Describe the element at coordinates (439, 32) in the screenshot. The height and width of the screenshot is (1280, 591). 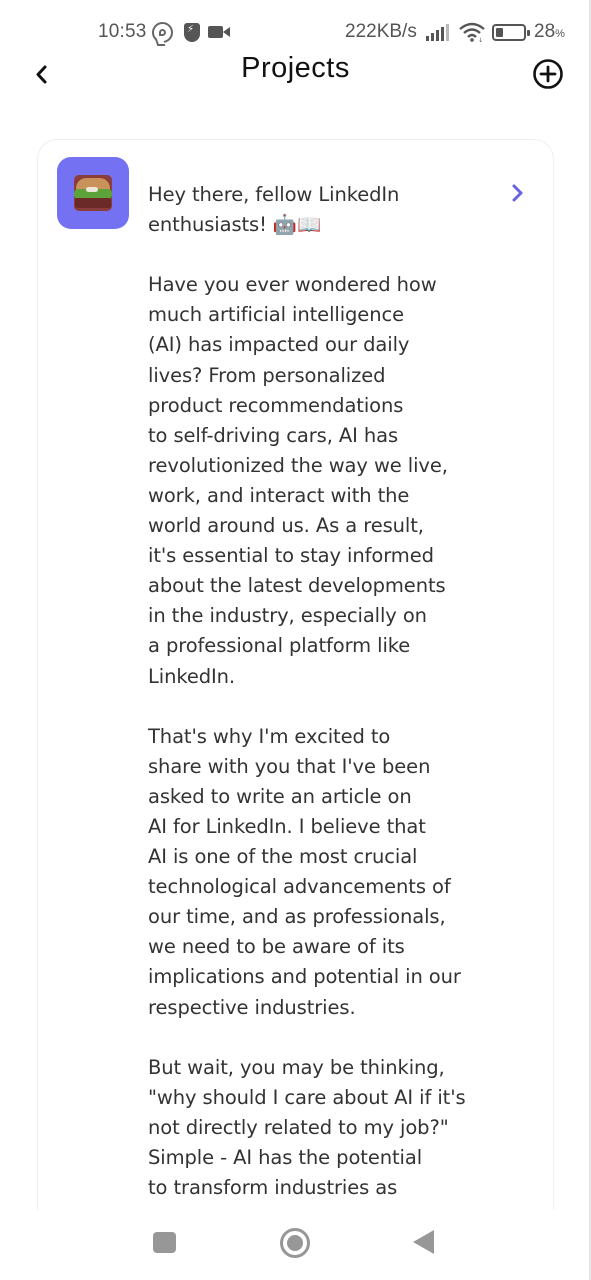
I see `signal-icon` at that location.